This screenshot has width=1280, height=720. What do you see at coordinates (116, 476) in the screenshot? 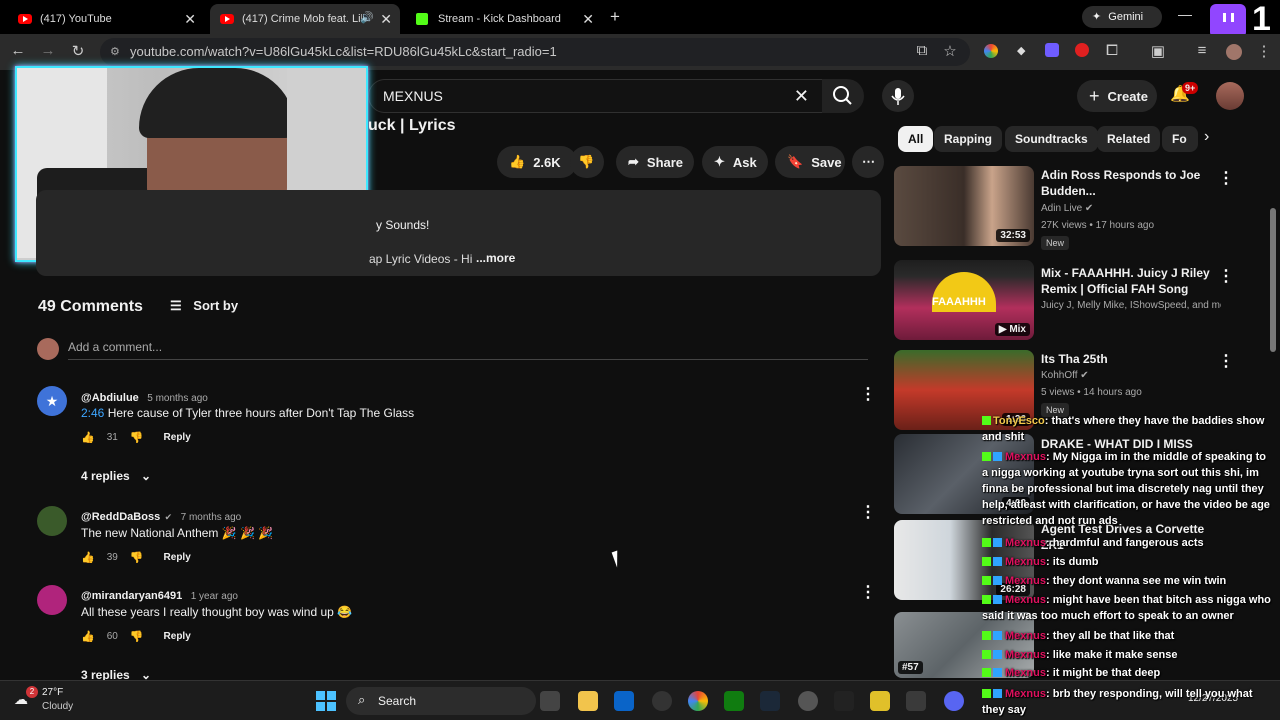
I see `replies-toggle: 4 replies ⌄` at bounding box center [116, 476].